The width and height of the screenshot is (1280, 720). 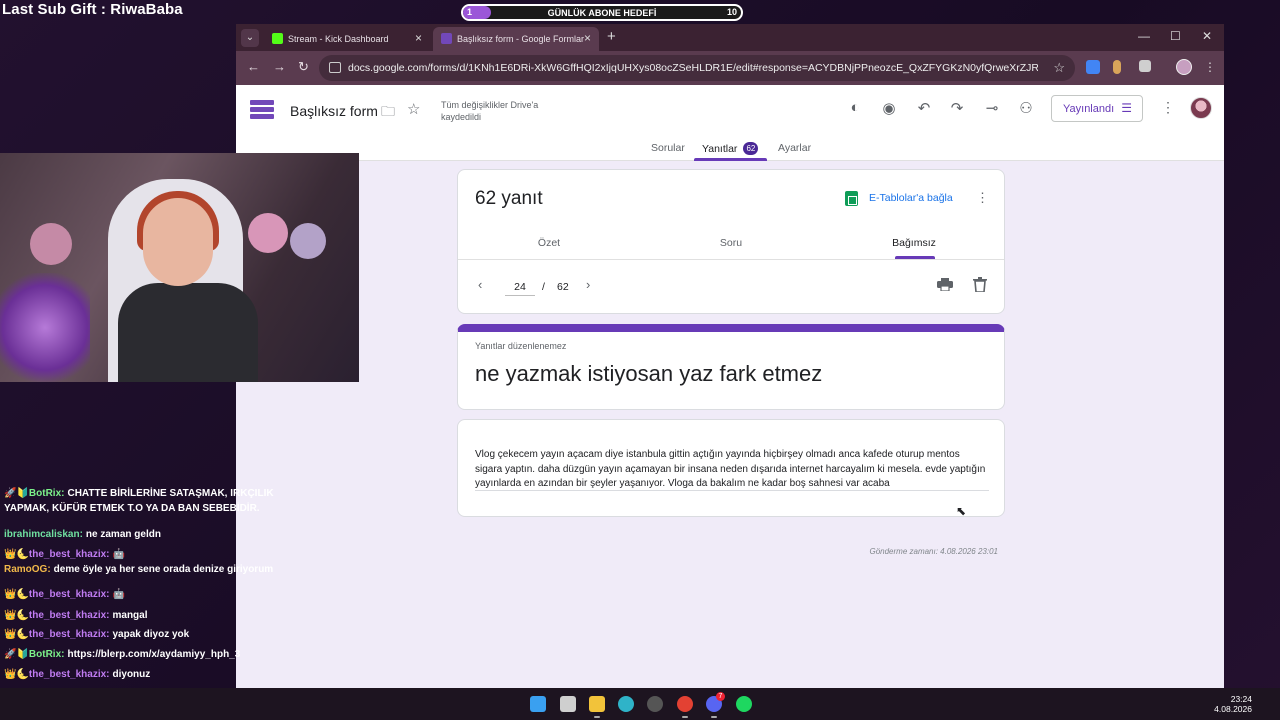 What do you see at coordinates (130, 615) in the screenshot?
I see `chat-text: mangal` at bounding box center [130, 615].